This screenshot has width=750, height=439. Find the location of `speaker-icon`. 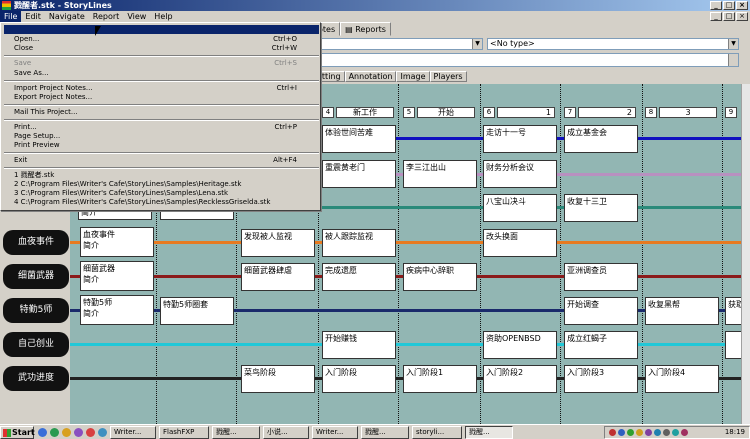

speaker-icon is located at coordinates (666, 432).